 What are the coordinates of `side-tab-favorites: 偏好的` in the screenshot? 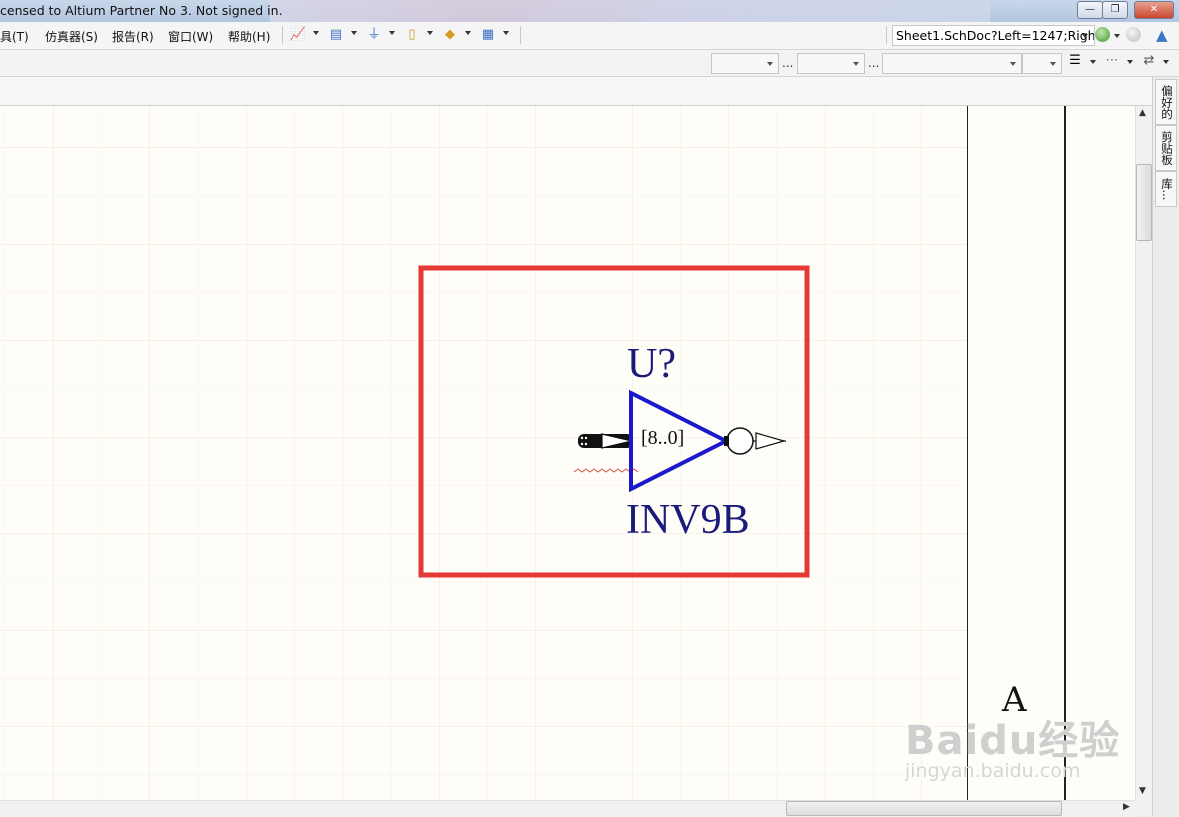 It's located at (1166, 102).